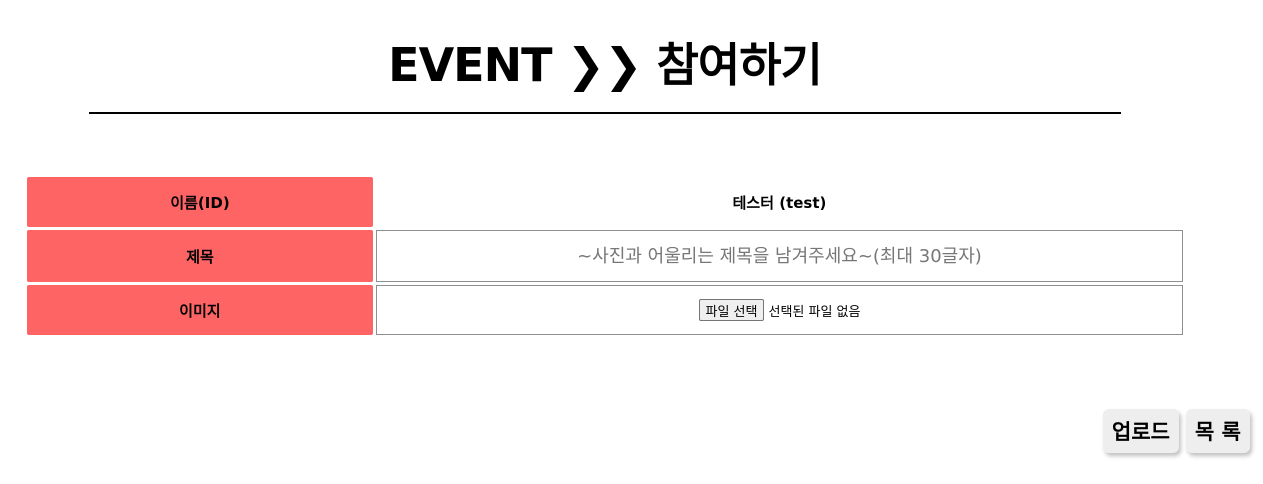  What do you see at coordinates (605, 113) in the screenshot?
I see `title-divider` at bounding box center [605, 113].